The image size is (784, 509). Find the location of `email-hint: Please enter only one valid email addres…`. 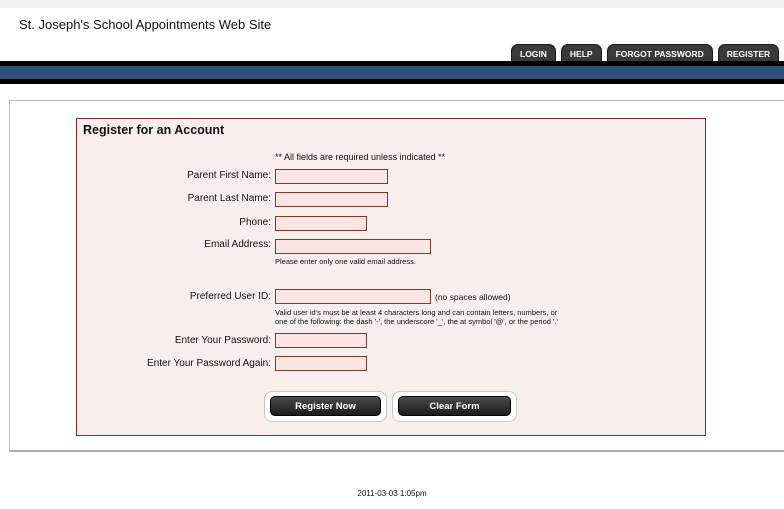

email-hint: Please enter only one valid email addres… is located at coordinates (345, 261).